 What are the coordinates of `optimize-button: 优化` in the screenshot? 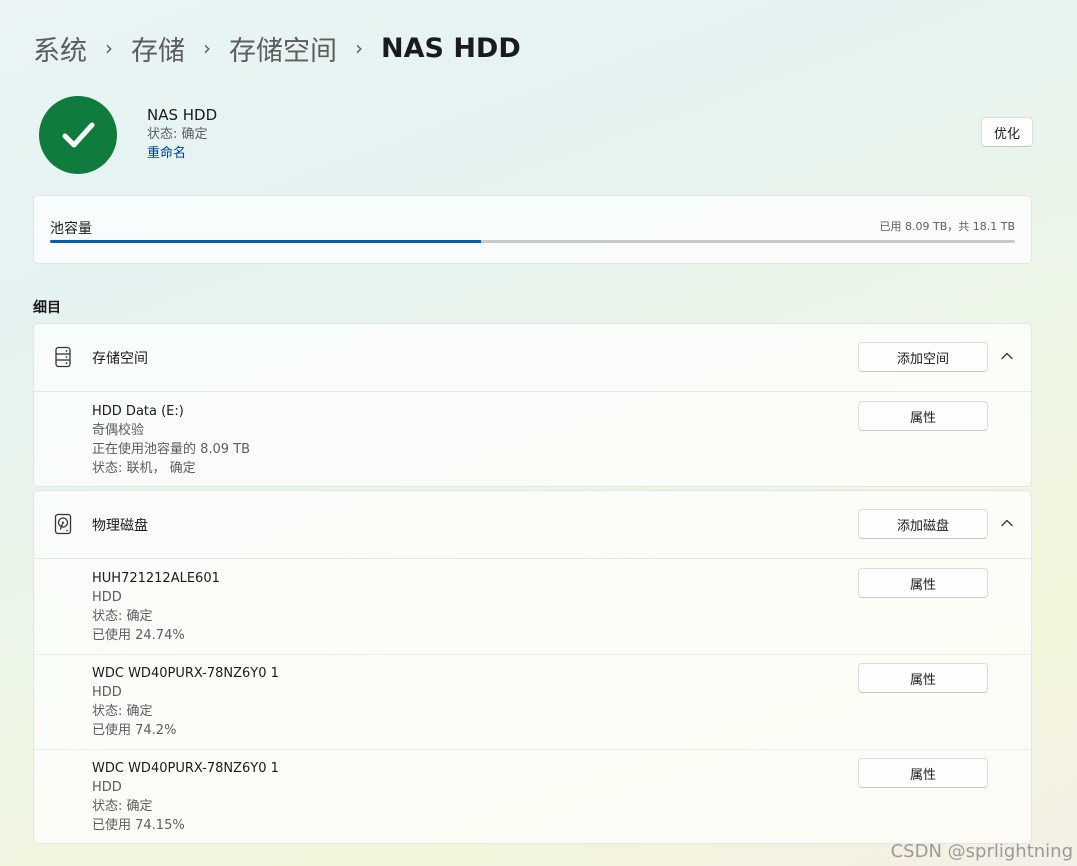 It's located at (1007, 132).